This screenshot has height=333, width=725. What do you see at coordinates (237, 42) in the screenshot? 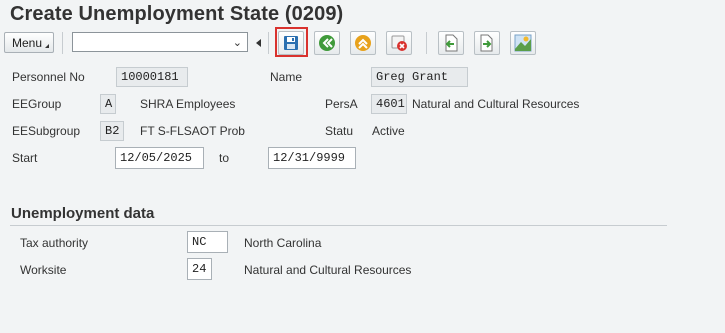
I see `chevron-down-icon: ⌄` at bounding box center [237, 42].